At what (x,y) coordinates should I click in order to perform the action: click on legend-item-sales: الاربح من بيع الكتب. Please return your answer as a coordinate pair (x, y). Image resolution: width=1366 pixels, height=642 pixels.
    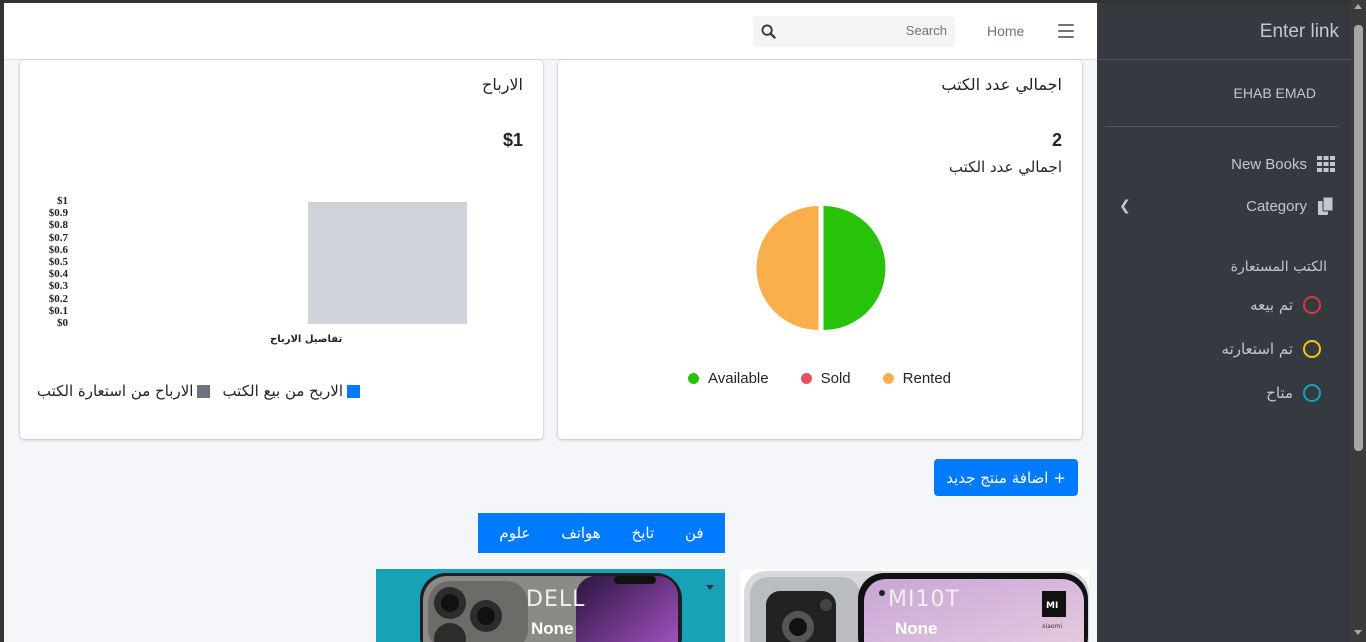
    Looking at the image, I should click on (291, 391).